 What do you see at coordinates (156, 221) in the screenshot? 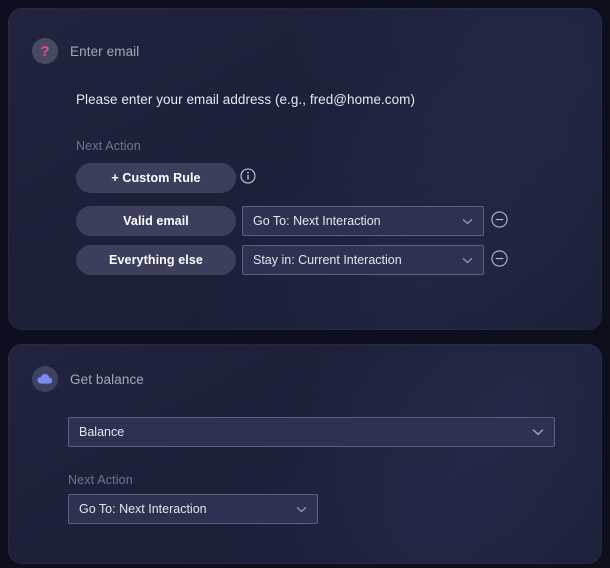
I see `rule-condition-valid-email: Valid email` at bounding box center [156, 221].